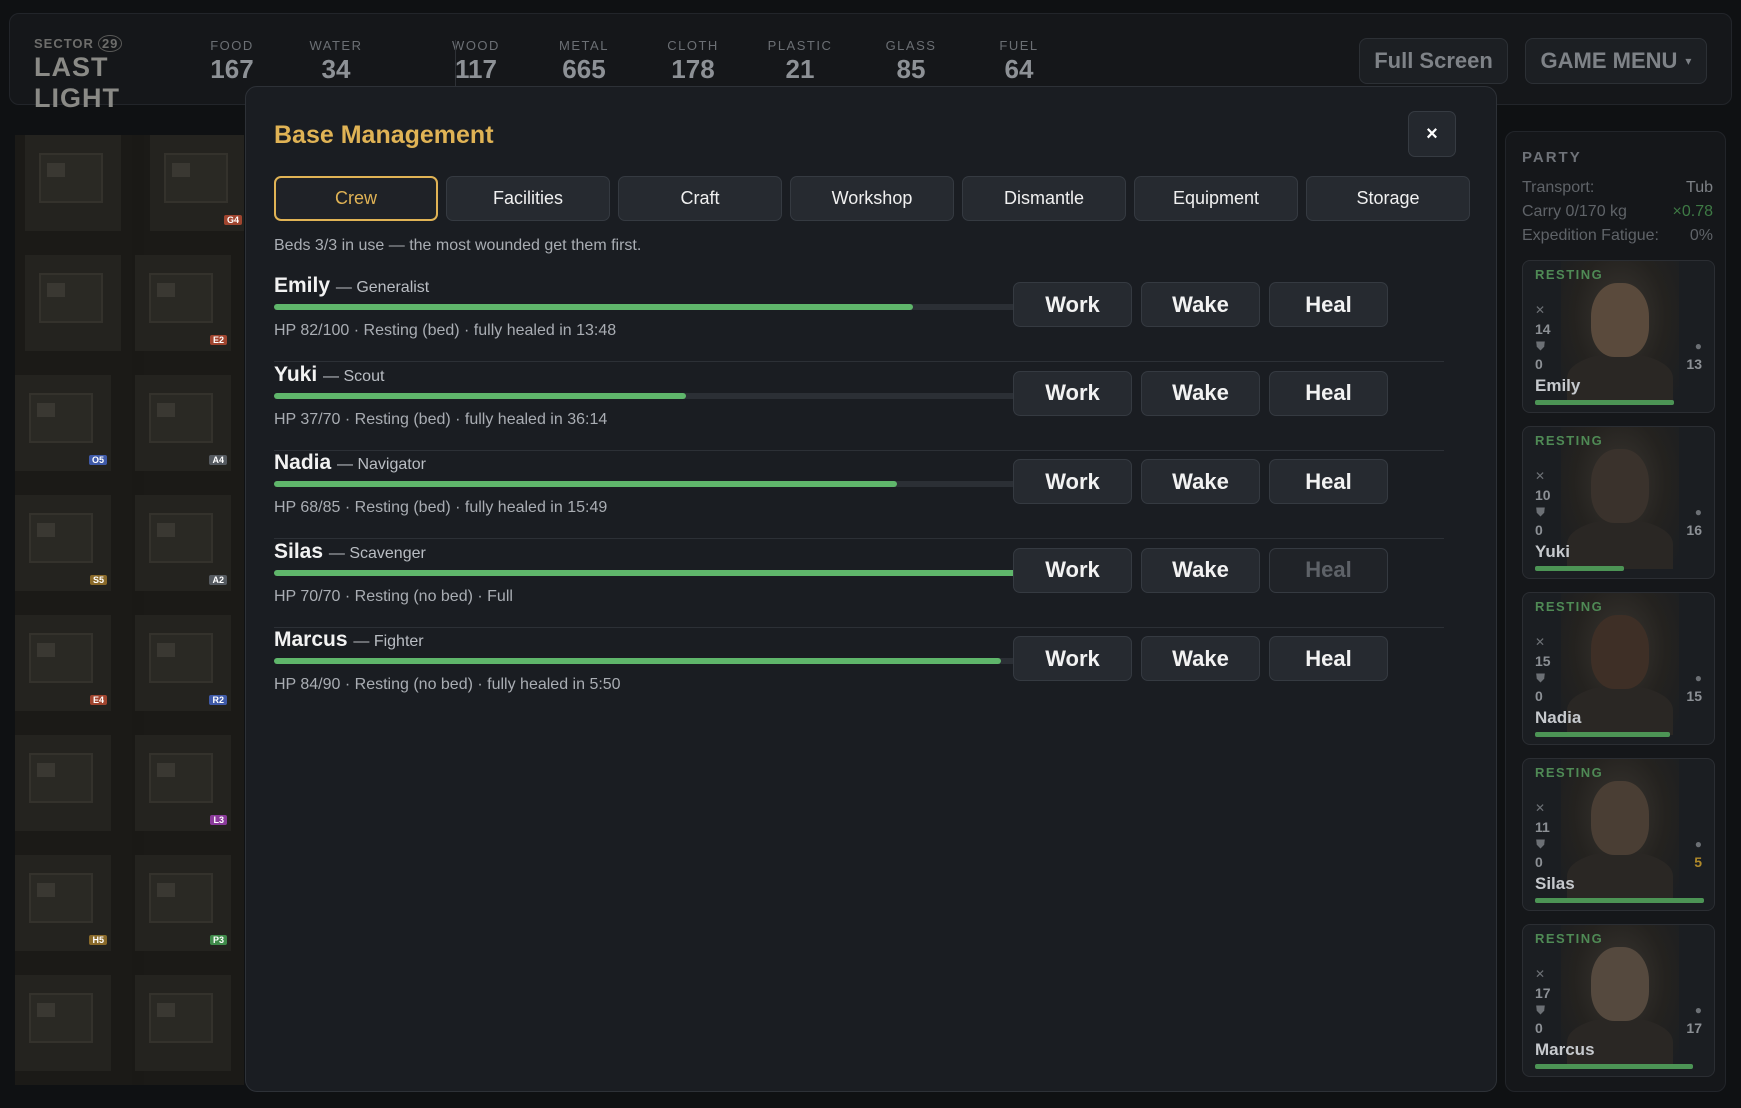  Describe the element at coordinates (1698, 1010) in the screenshot. I see `coin-icon: ●` at that location.